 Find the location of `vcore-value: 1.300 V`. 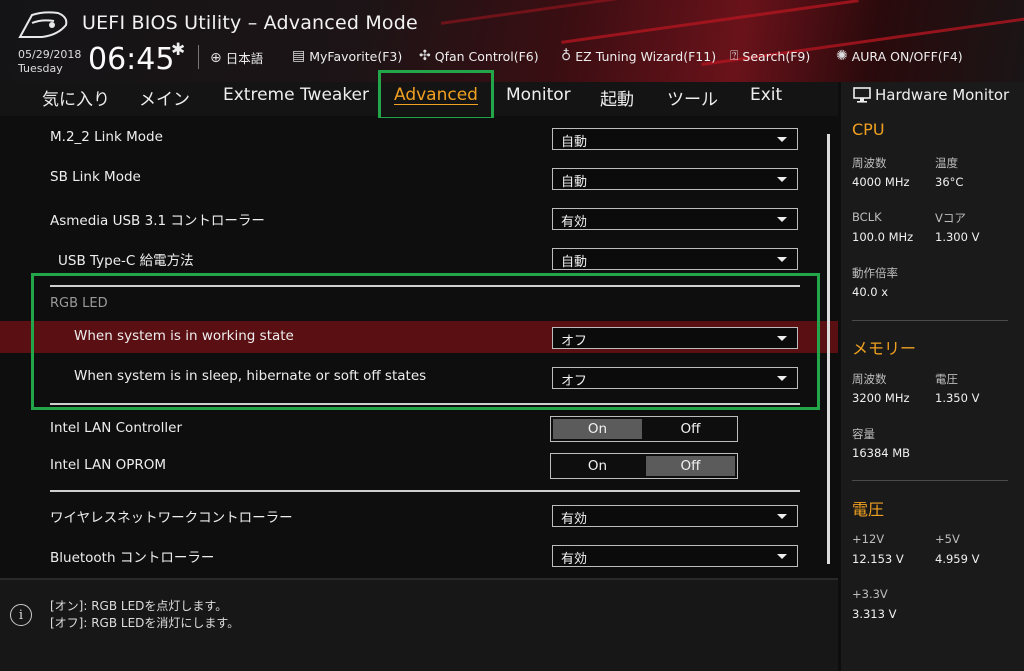

vcore-value: 1.300 V is located at coordinates (957, 237).